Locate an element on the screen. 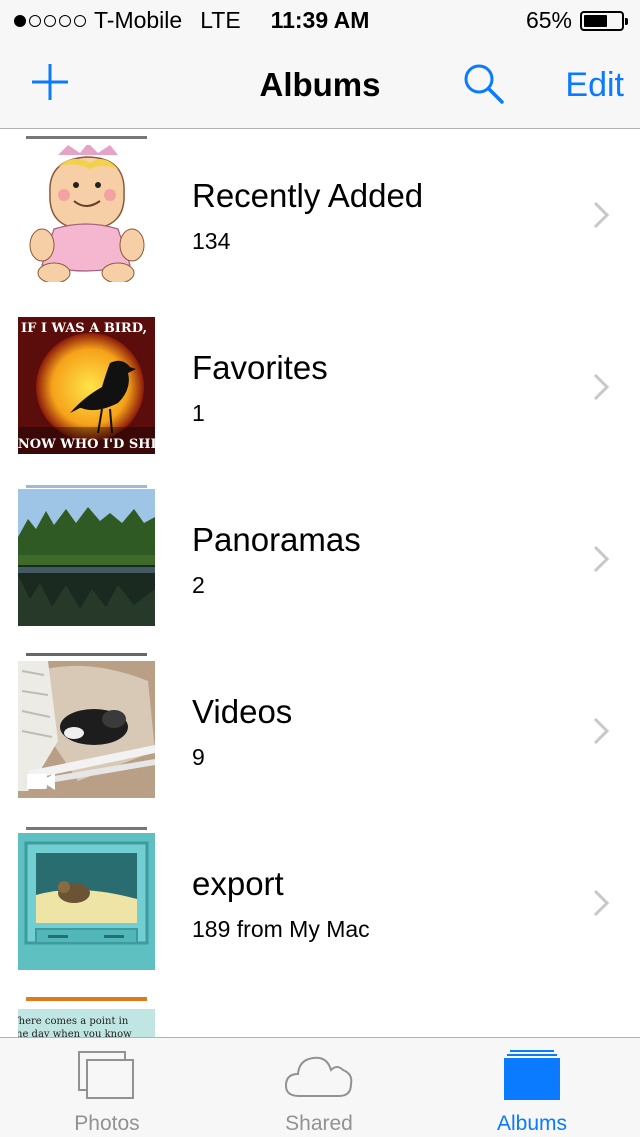  tab-label: Photos is located at coordinates (107, 1123).